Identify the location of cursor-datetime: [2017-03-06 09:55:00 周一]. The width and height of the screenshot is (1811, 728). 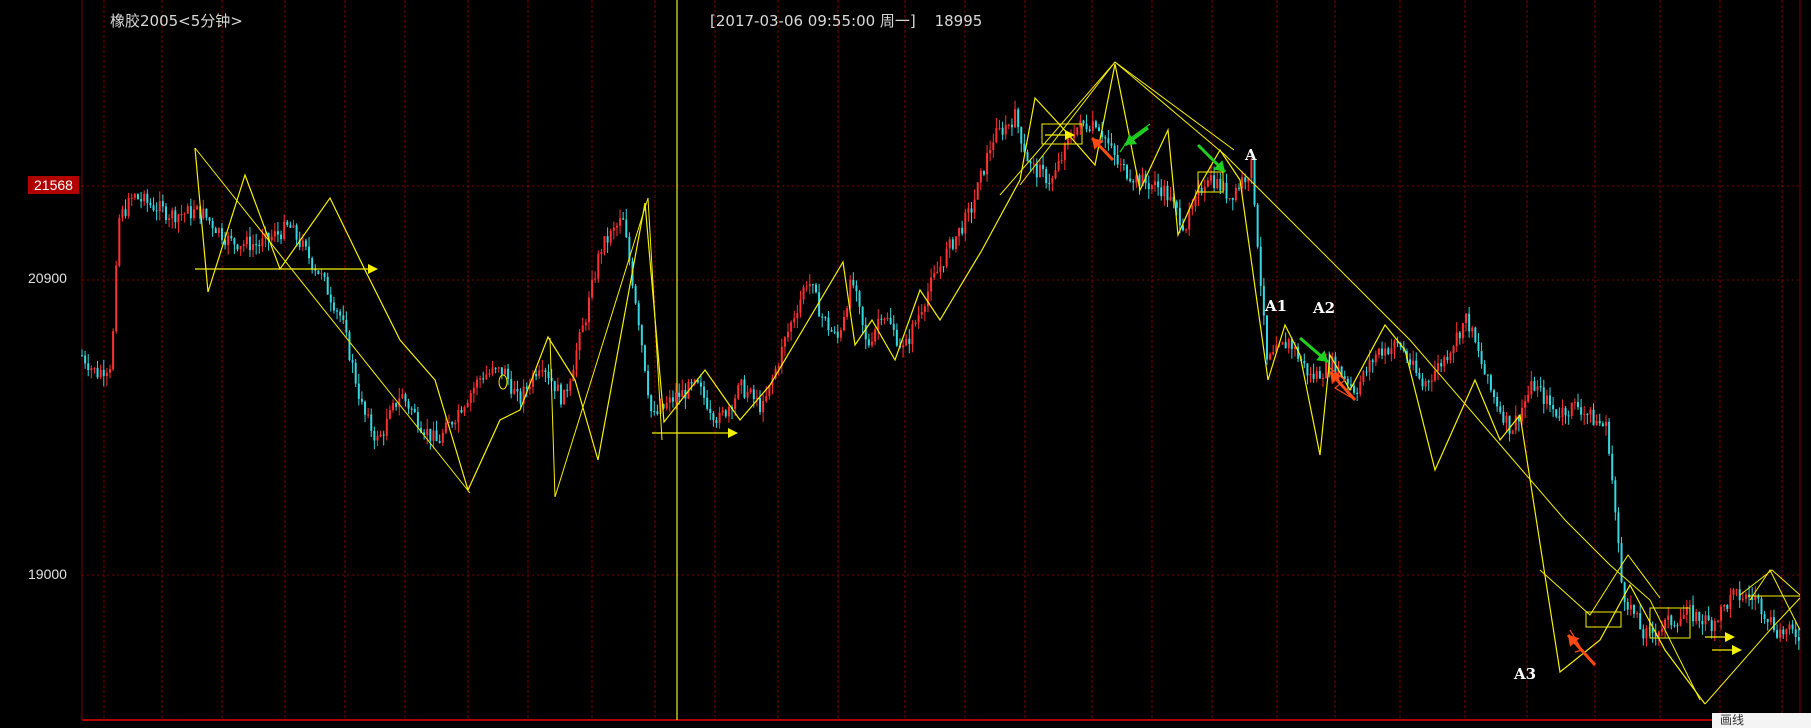
(813, 21).